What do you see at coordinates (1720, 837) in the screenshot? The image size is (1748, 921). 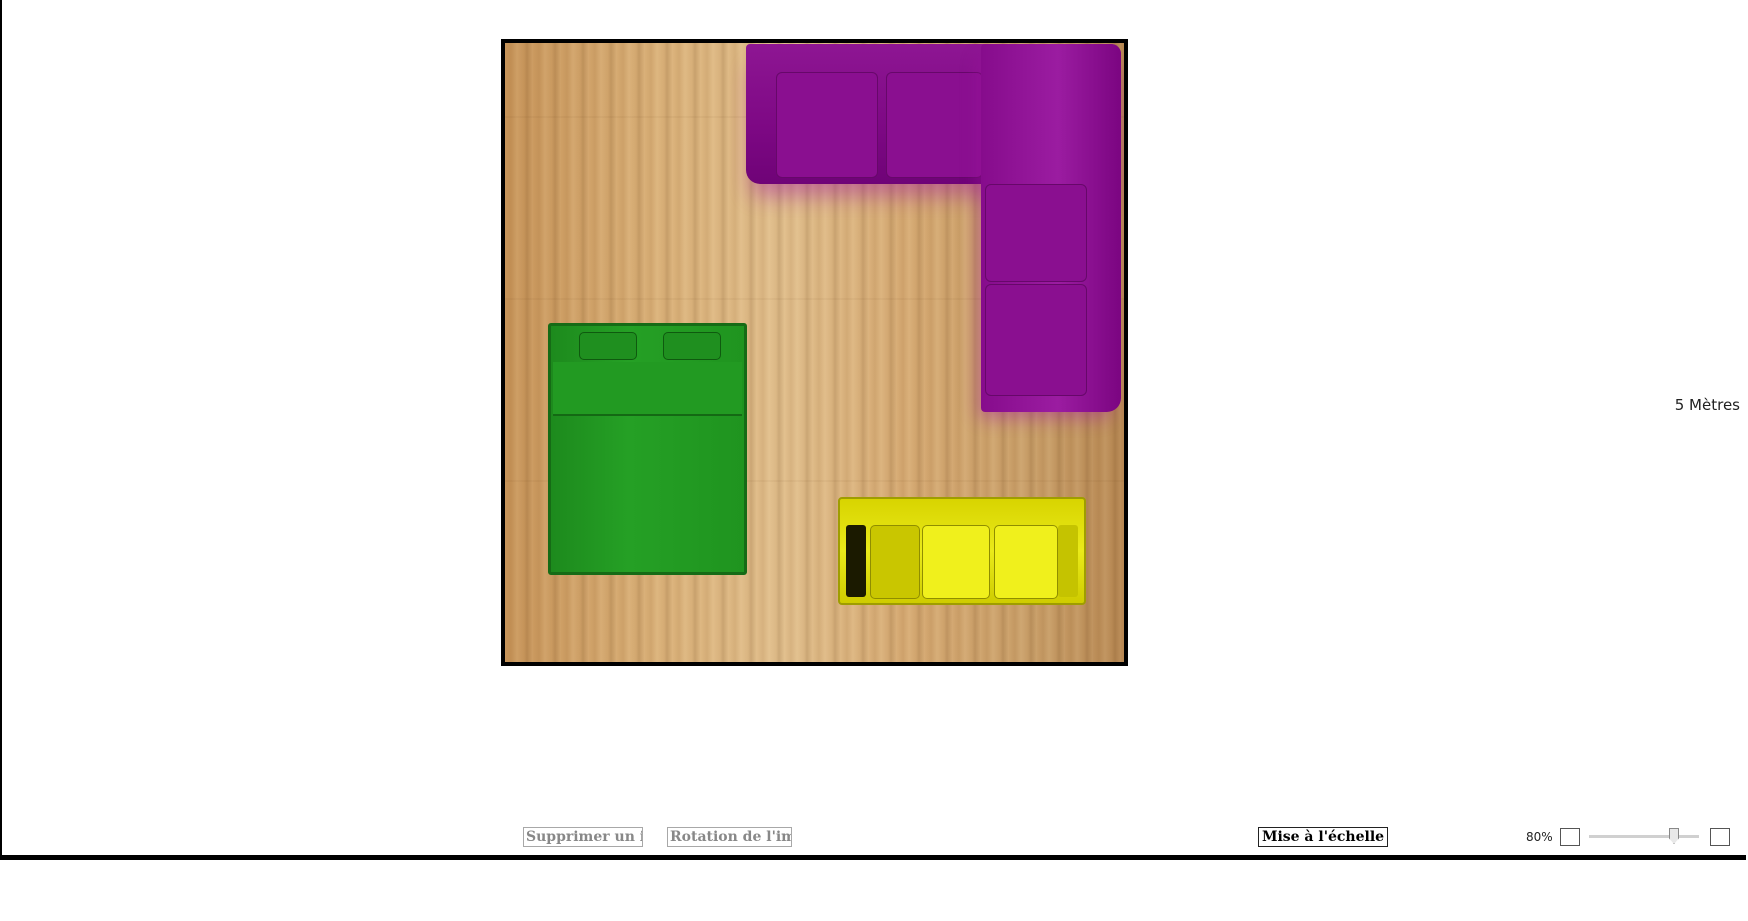 I see `zoom-in-button` at bounding box center [1720, 837].